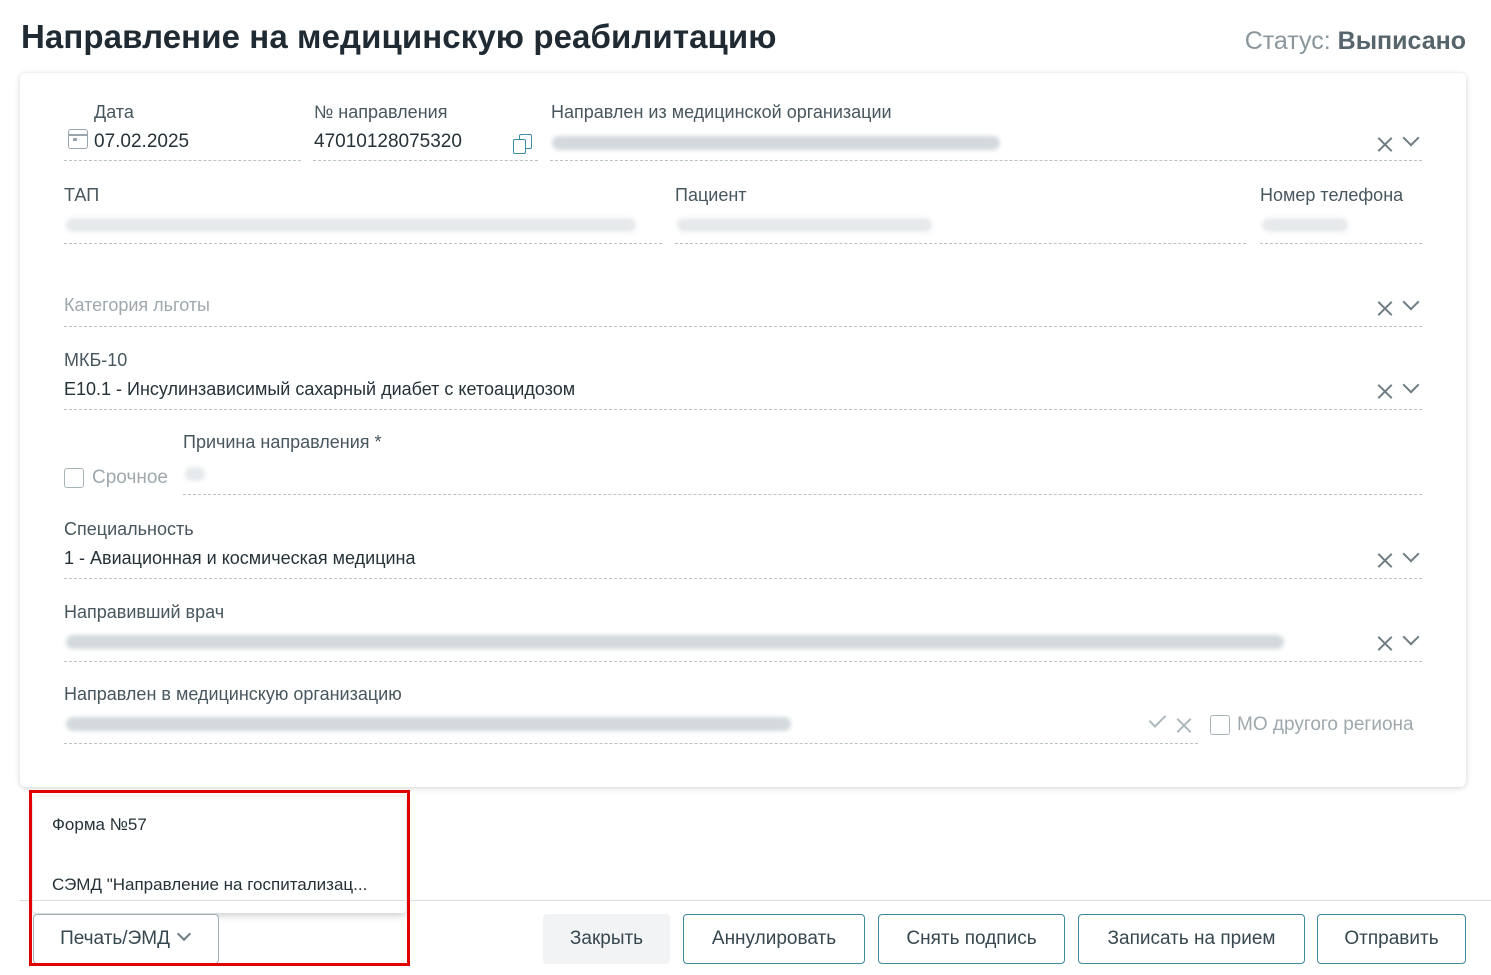 This screenshot has width=1491, height=975. What do you see at coordinates (960, 214) in the screenshot?
I see `patient-field: Пациент` at bounding box center [960, 214].